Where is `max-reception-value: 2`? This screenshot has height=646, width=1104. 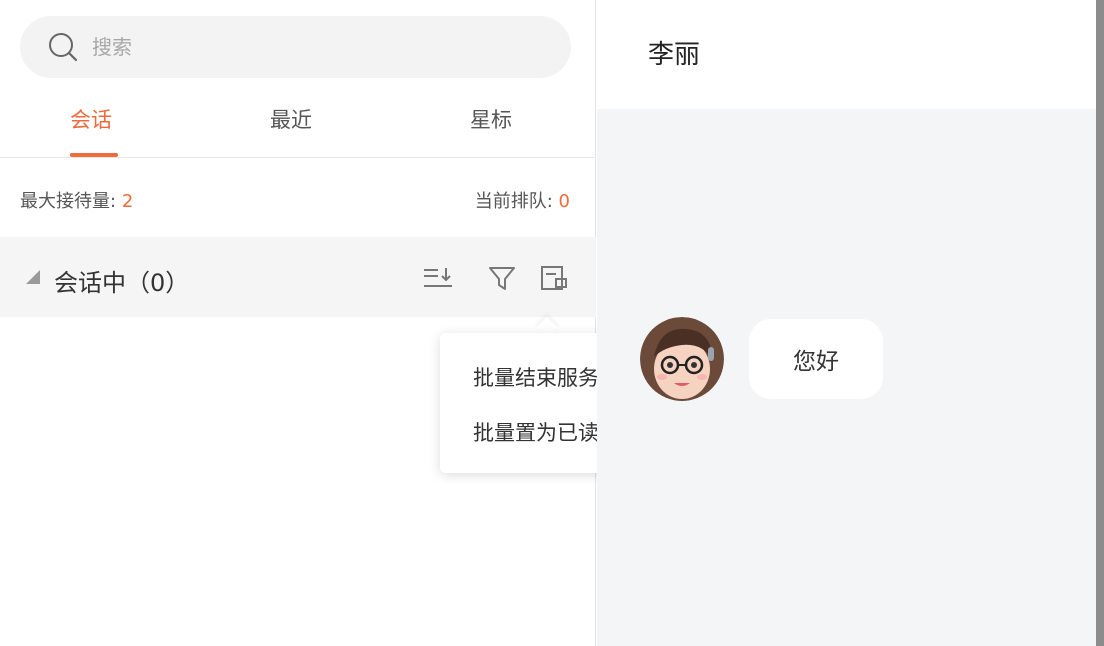 max-reception-value: 2 is located at coordinates (127, 201).